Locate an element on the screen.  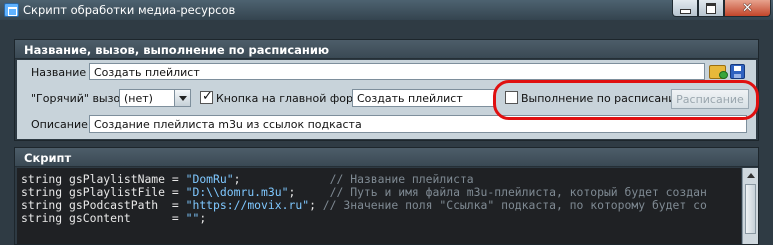
close-icon: ✕ is located at coordinates (747, 8).